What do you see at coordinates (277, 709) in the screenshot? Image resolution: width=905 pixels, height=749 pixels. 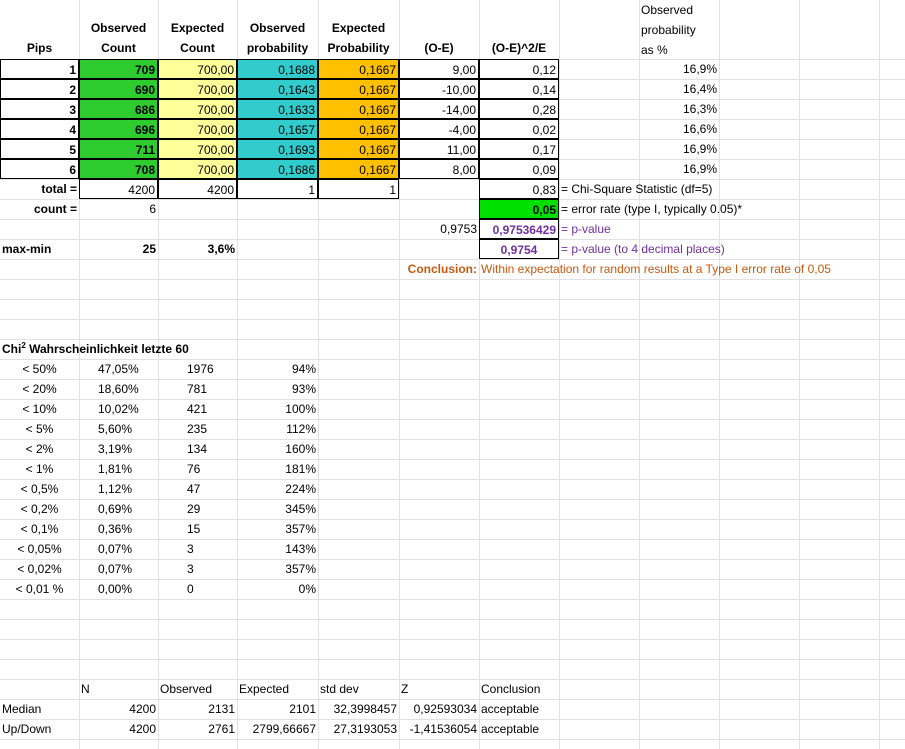 I see `bottom-expected-cell: 2101` at bounding box center [277, 709].